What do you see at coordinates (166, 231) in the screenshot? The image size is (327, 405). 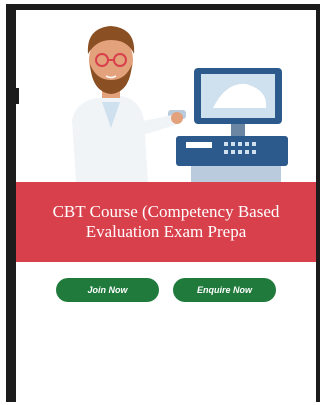 I see `course-title-line2: Evaluation Exam Prepa` at bounding box center [166, 231].